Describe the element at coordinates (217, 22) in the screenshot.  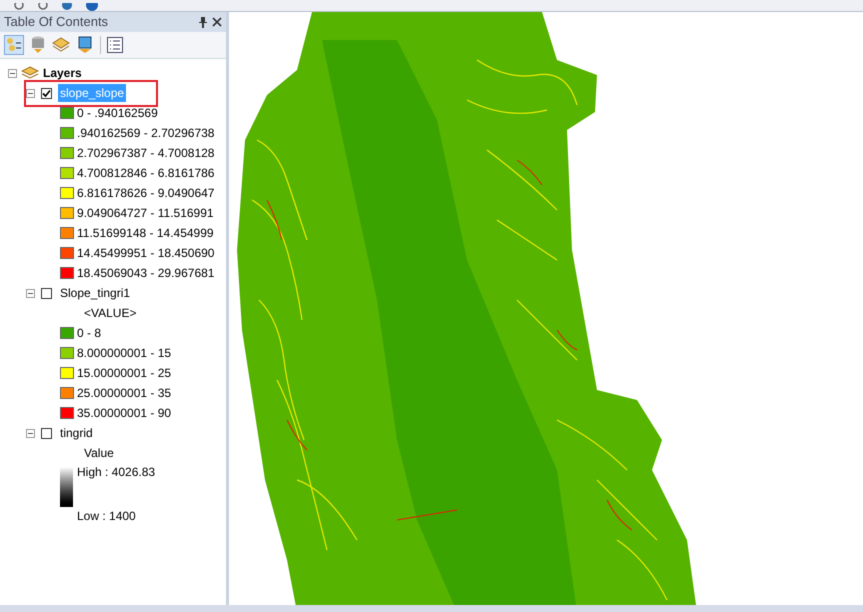
I see `close-icon` at that location.